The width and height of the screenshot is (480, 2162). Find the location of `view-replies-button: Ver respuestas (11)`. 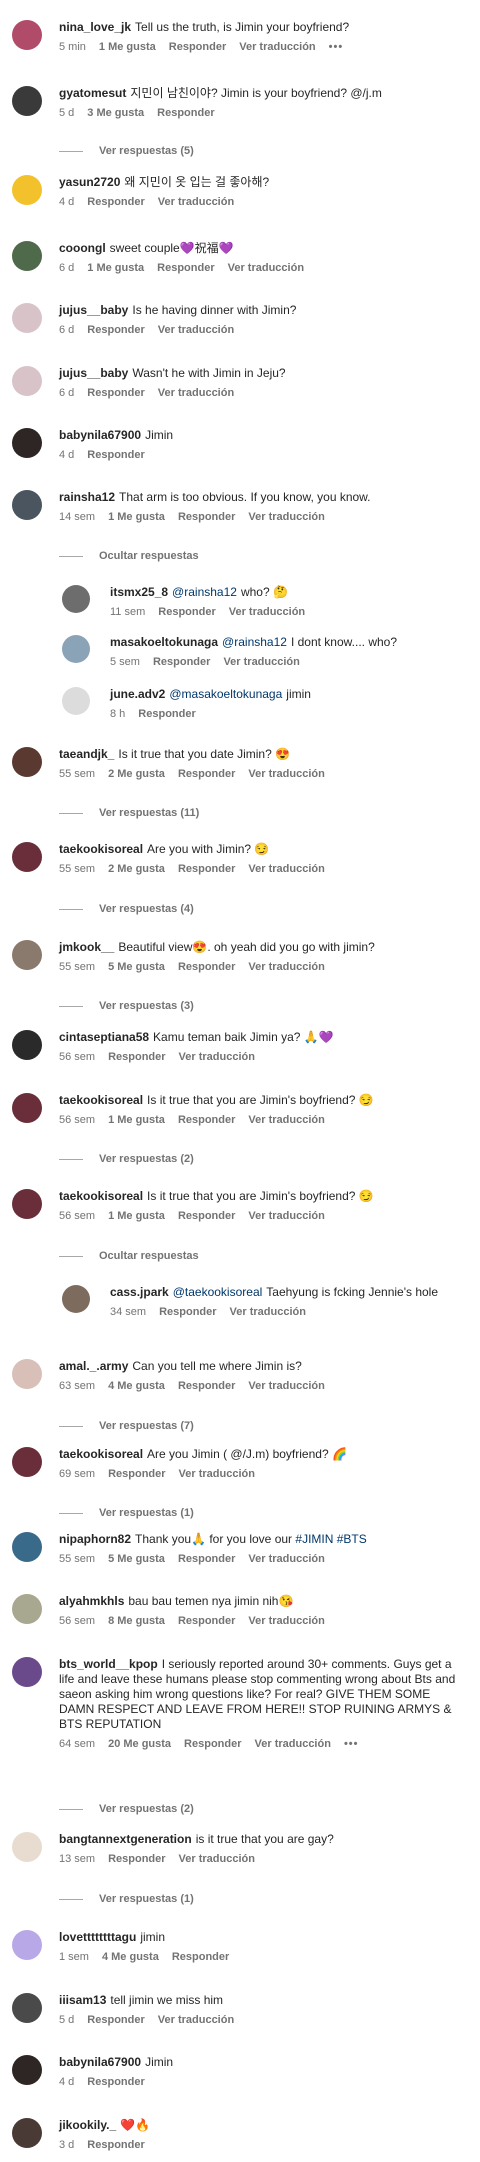

view-replies-button: Ver respuestas (11) is located at coordinates (129, 813).